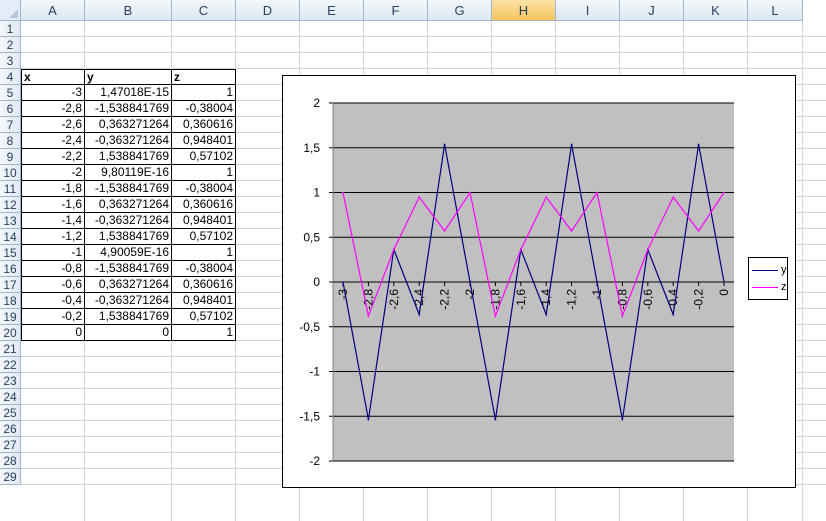 This screenshot has height=521, width=826. What do you see at coordinates (10, 29) in the screenshot?
I see `row-header-1: 1` at bounding box center [10, 29].